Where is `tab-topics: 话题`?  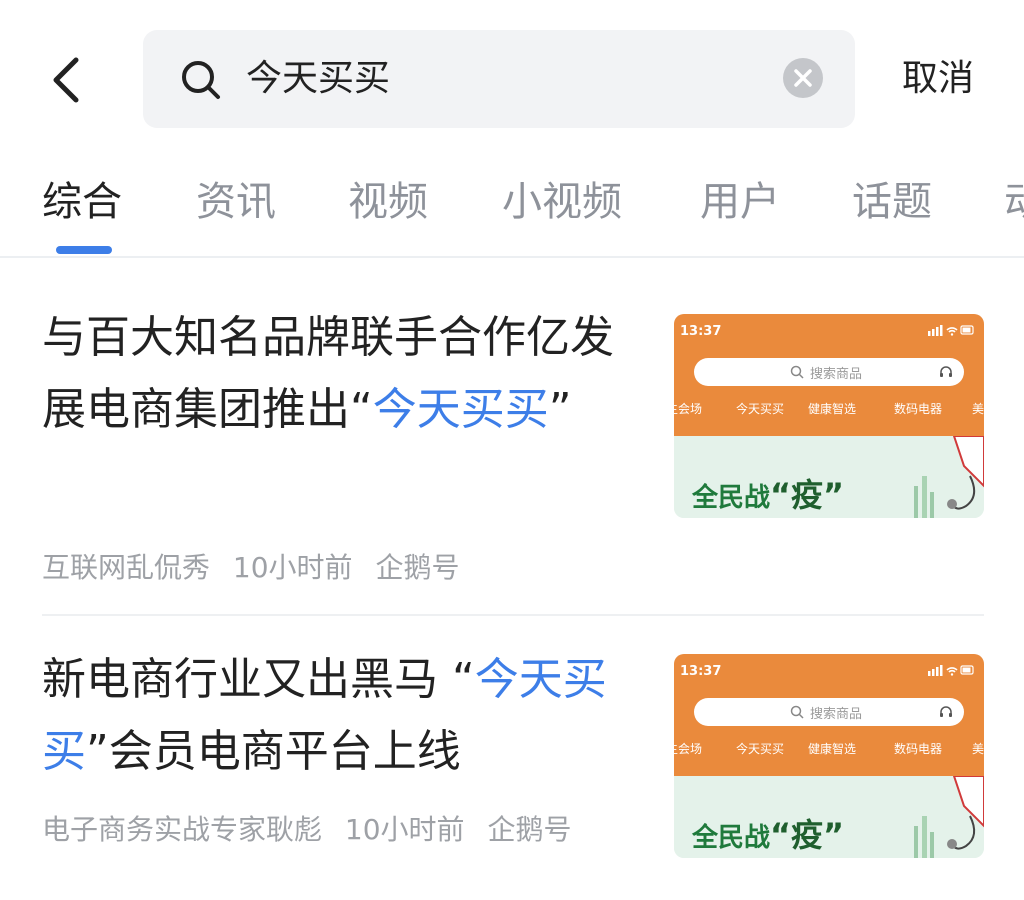 tab-topics: 话题 is located at coordinates (892, 202).